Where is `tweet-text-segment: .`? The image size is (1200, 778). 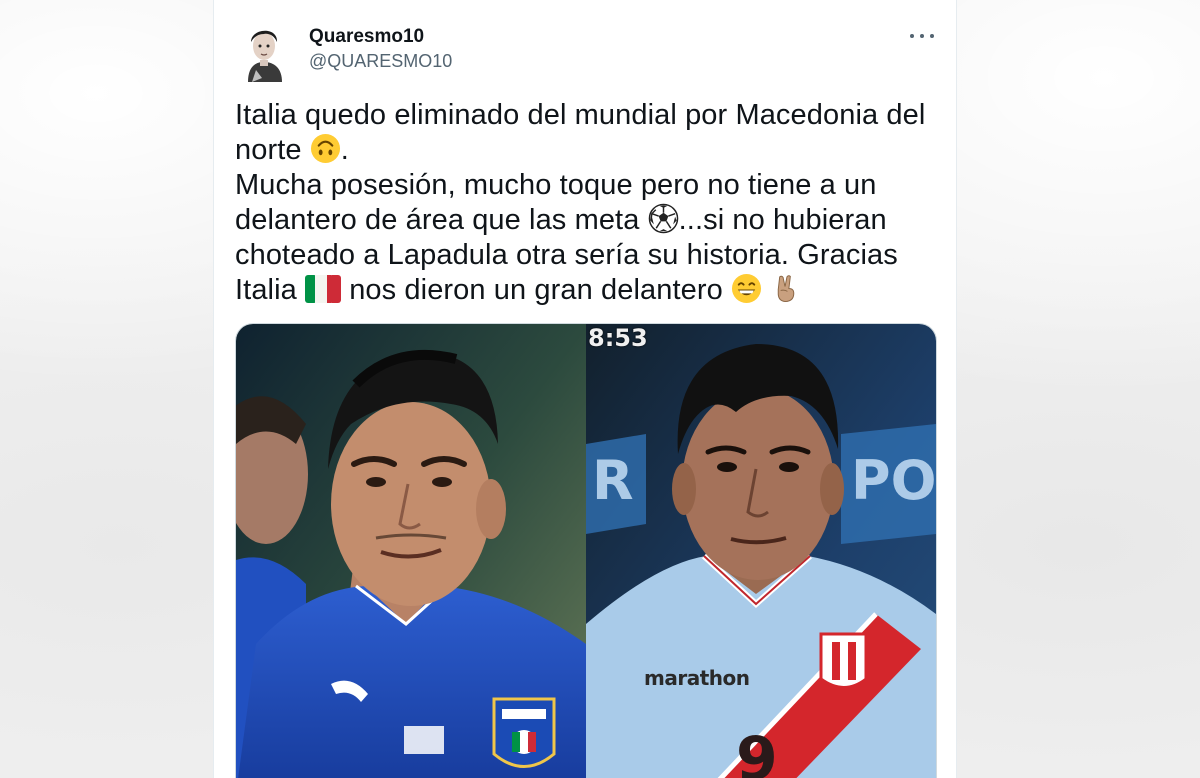 tweet-text-segment: . is located at coordinates (344, 150).